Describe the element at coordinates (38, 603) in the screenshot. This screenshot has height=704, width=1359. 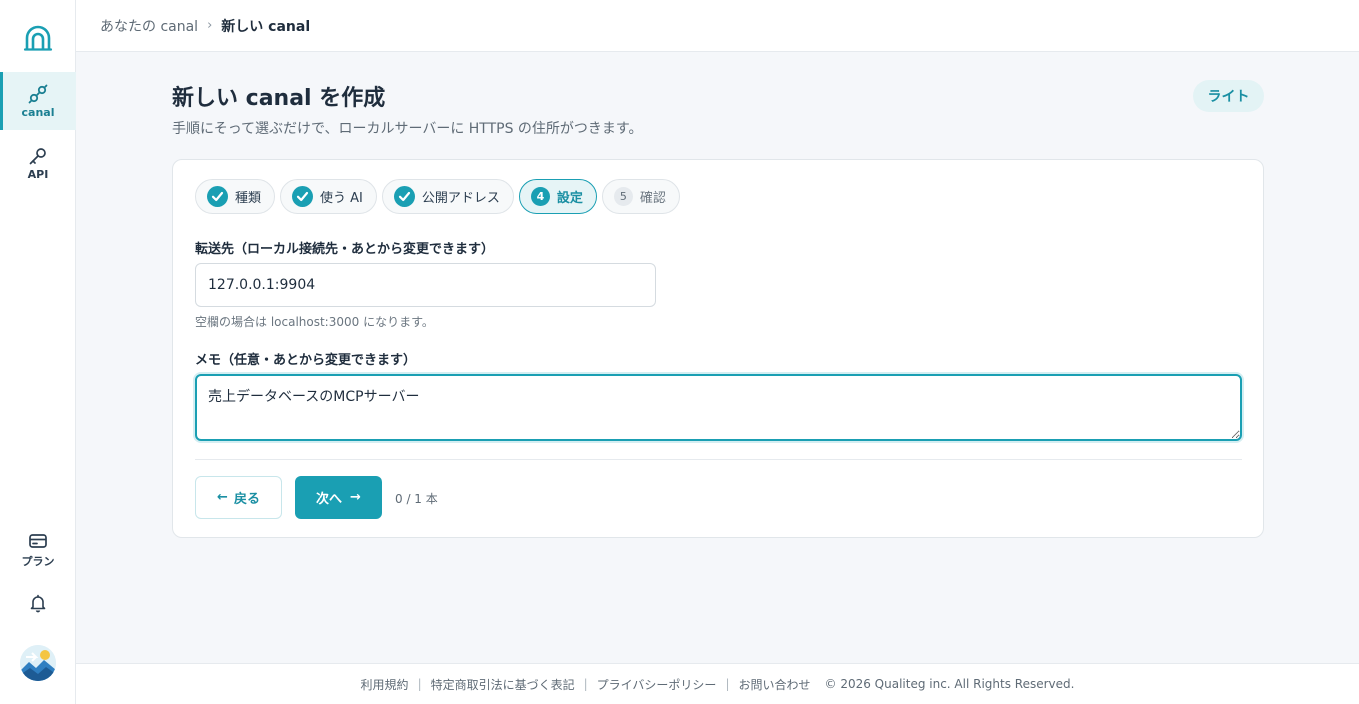
I see `bell-icon` at that location.